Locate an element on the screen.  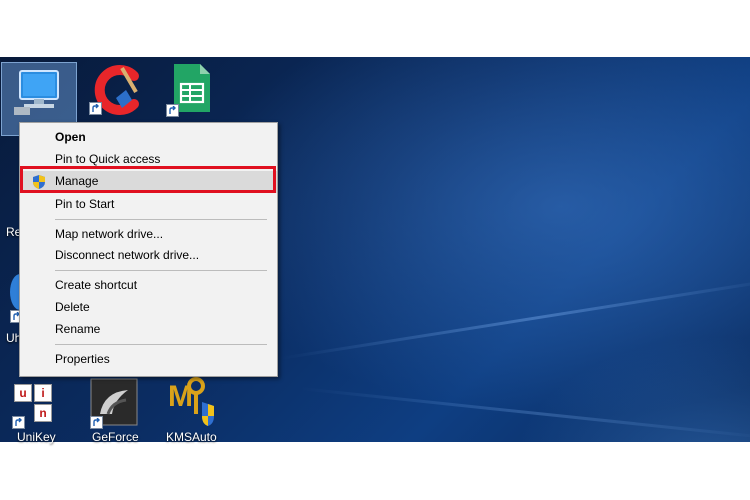
menu-item-pin-to-start: Pin to Start is located at coordinates (148, 205).